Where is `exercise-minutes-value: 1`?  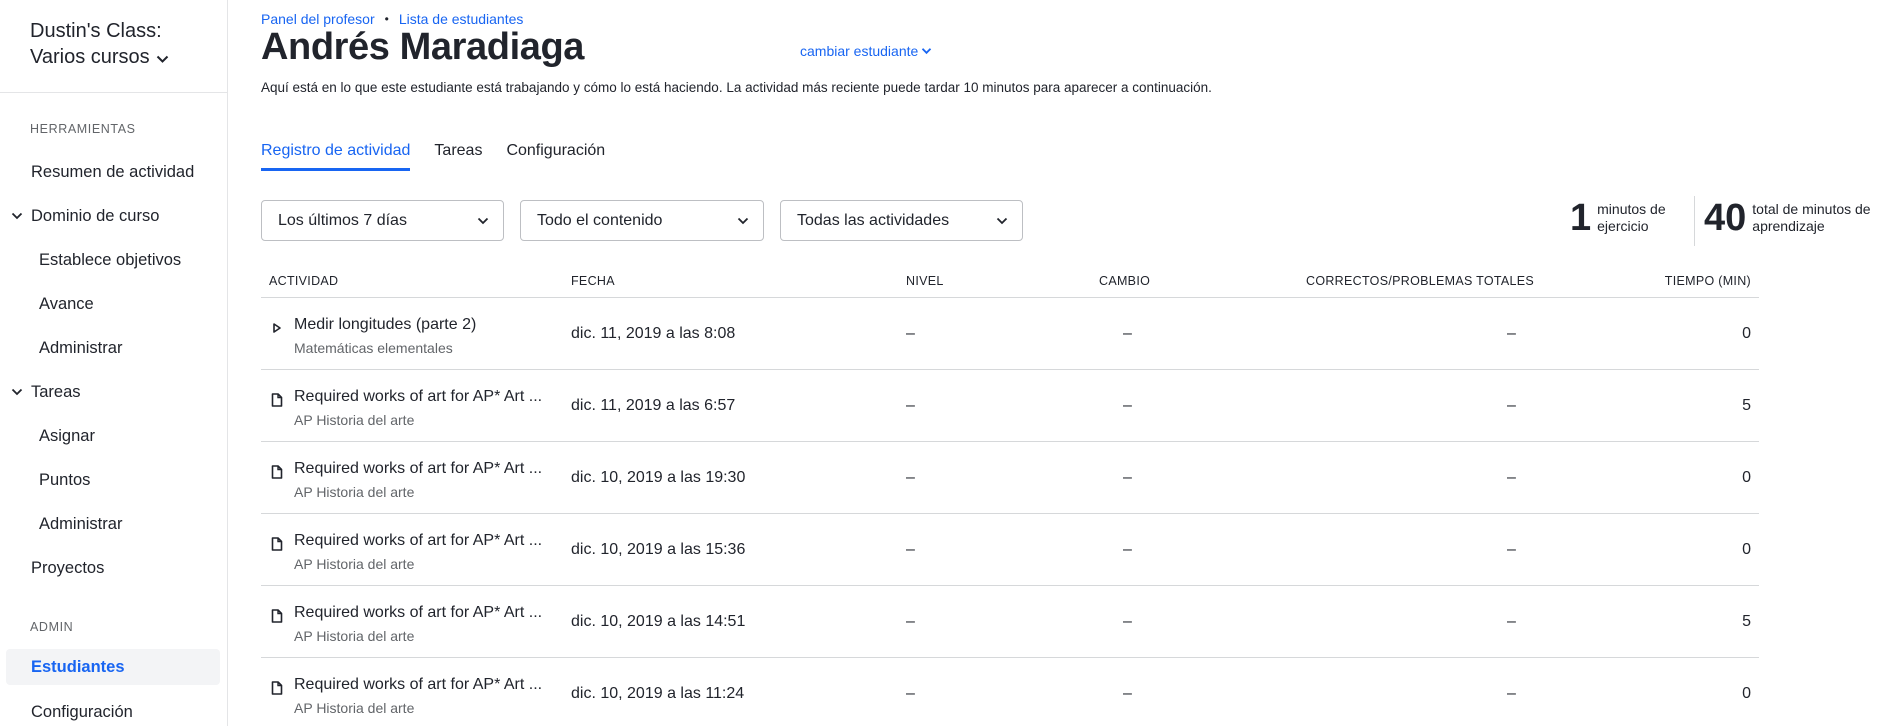 exercise-minutes-value: 1 is located at coordinates (1581, 218).